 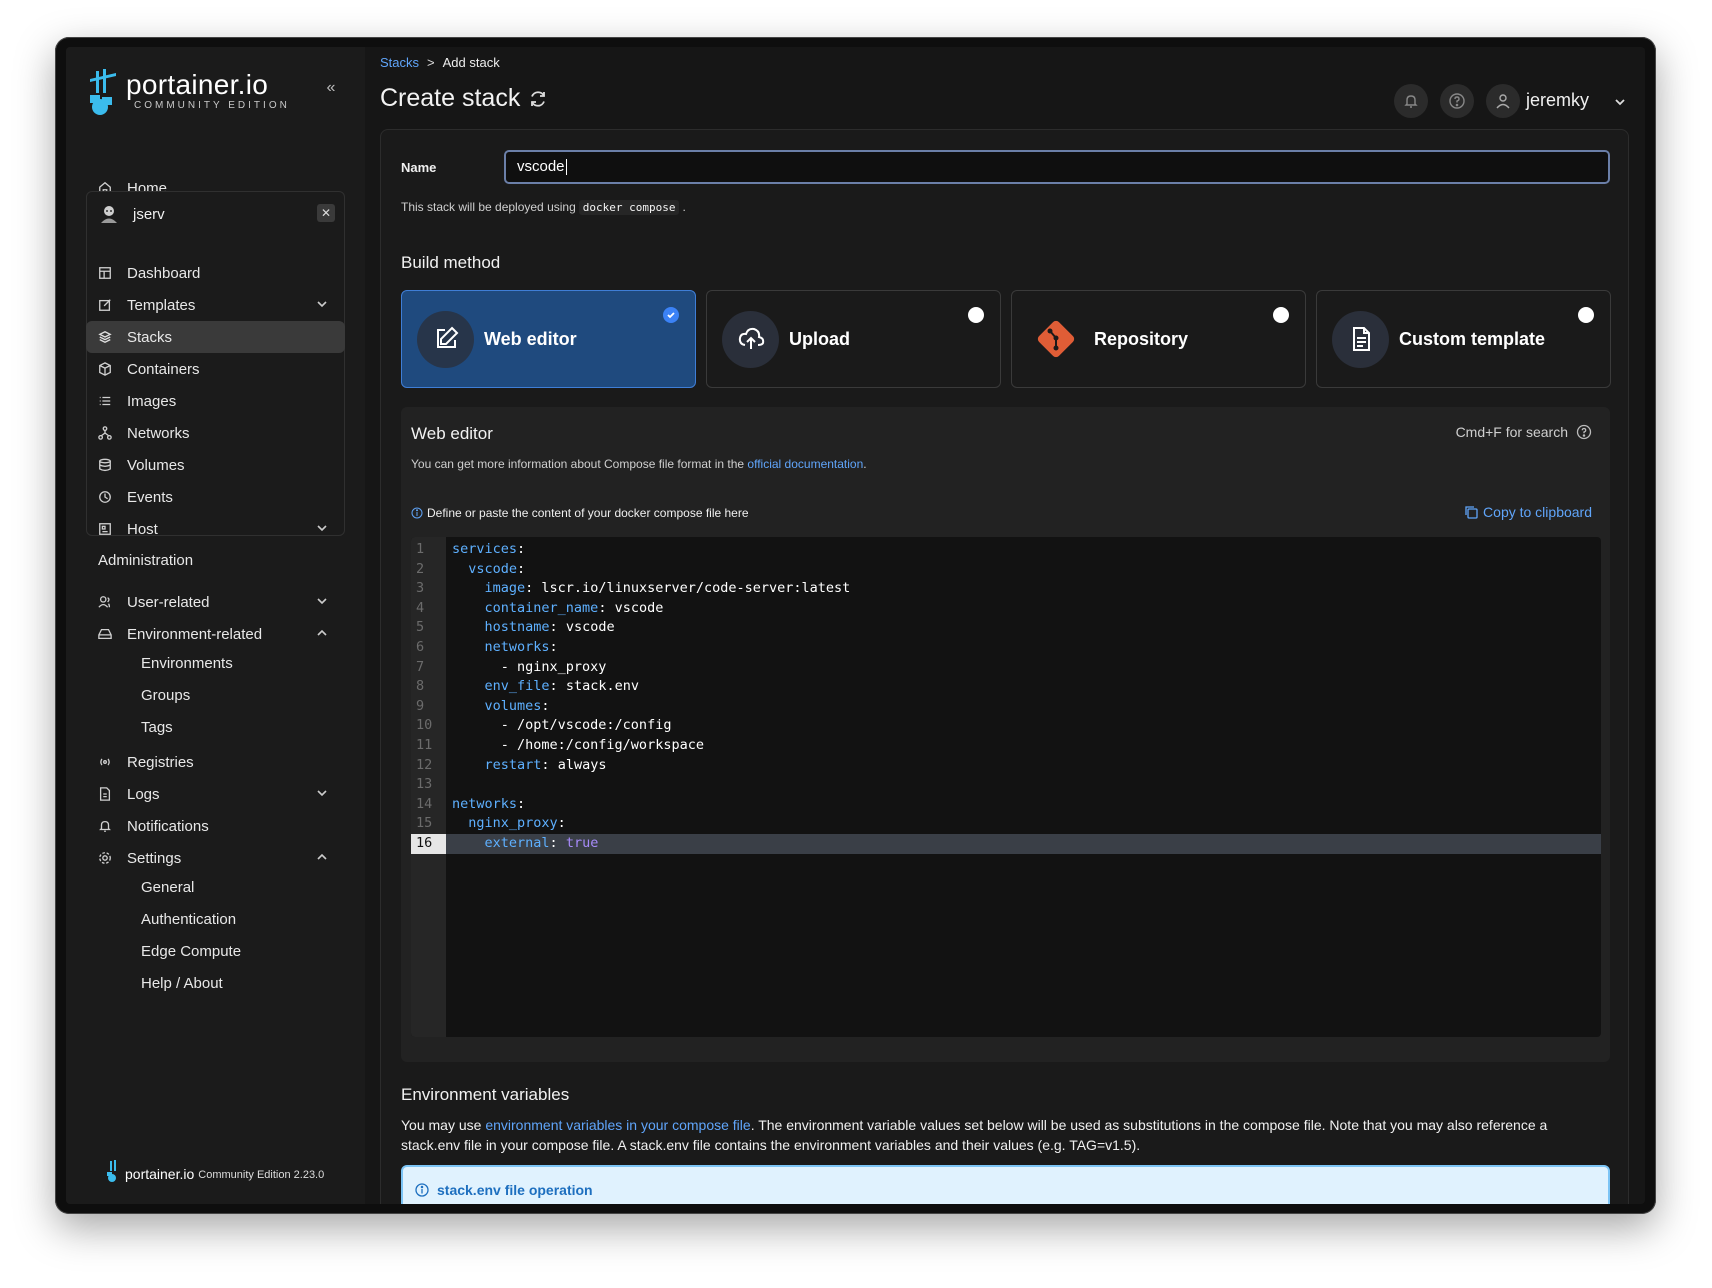 I want to click on build-method-repository: Repository, so click(x=1158, y=339).